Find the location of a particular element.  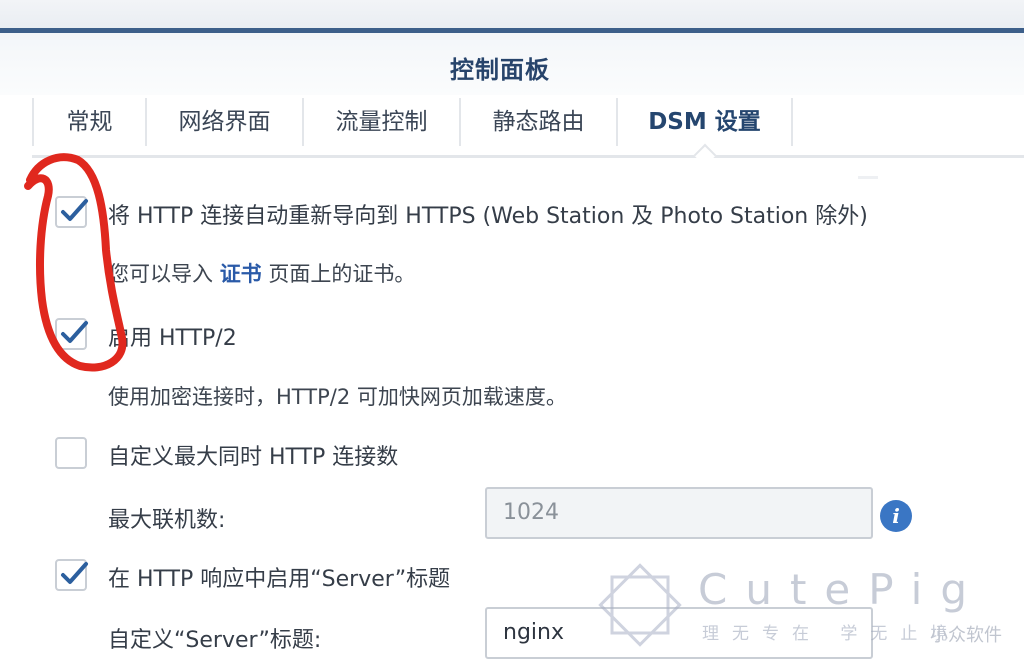

watermark: CutePig 理无专在 学无止境 小众软件 is located at coordinates (805, 610).